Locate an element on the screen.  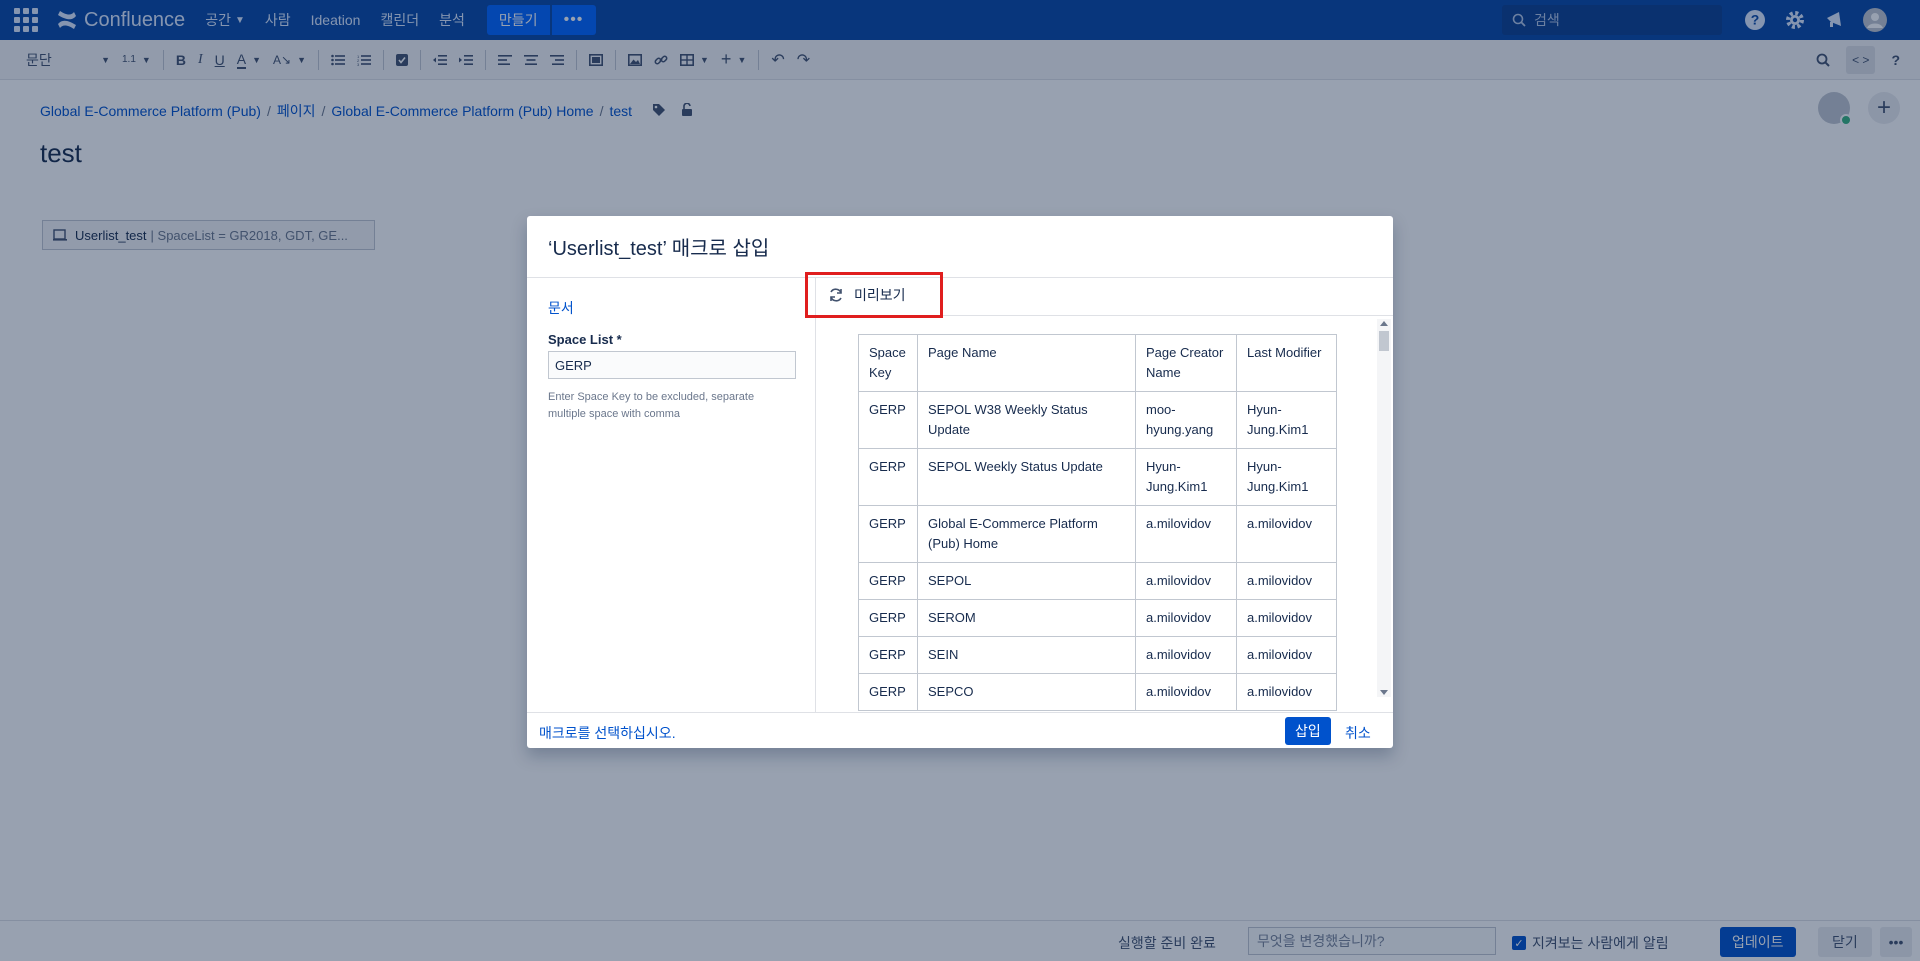
table-row: GERP SEPOL a.milovidov a.milovidov is located at coordinates (1097, 581).